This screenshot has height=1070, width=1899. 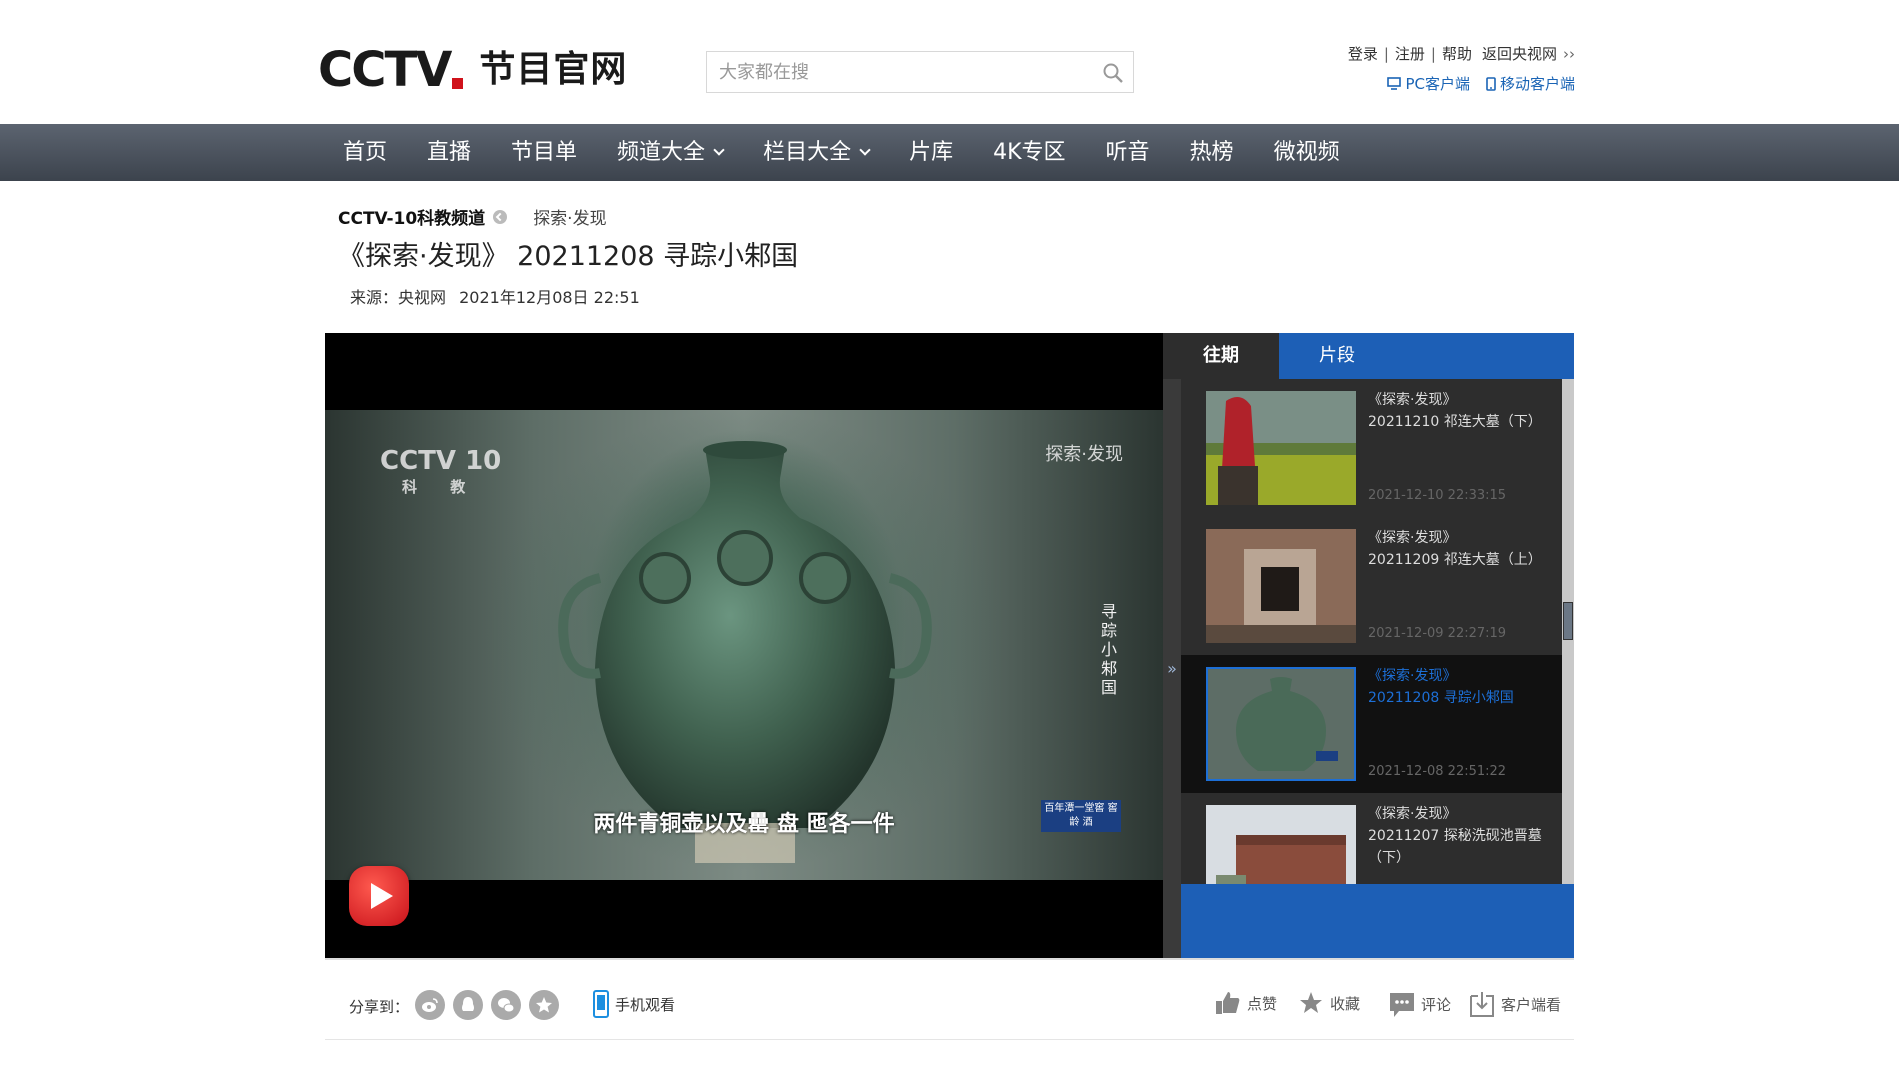 I want to click on nav-item-library: 片库, so click(x=931, y=152).